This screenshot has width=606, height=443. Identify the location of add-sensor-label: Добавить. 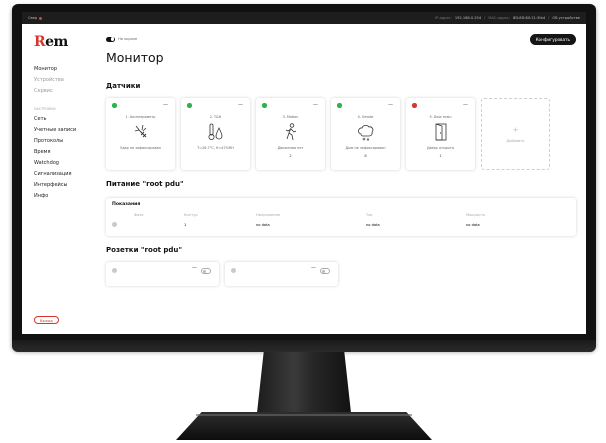
(515, 141).